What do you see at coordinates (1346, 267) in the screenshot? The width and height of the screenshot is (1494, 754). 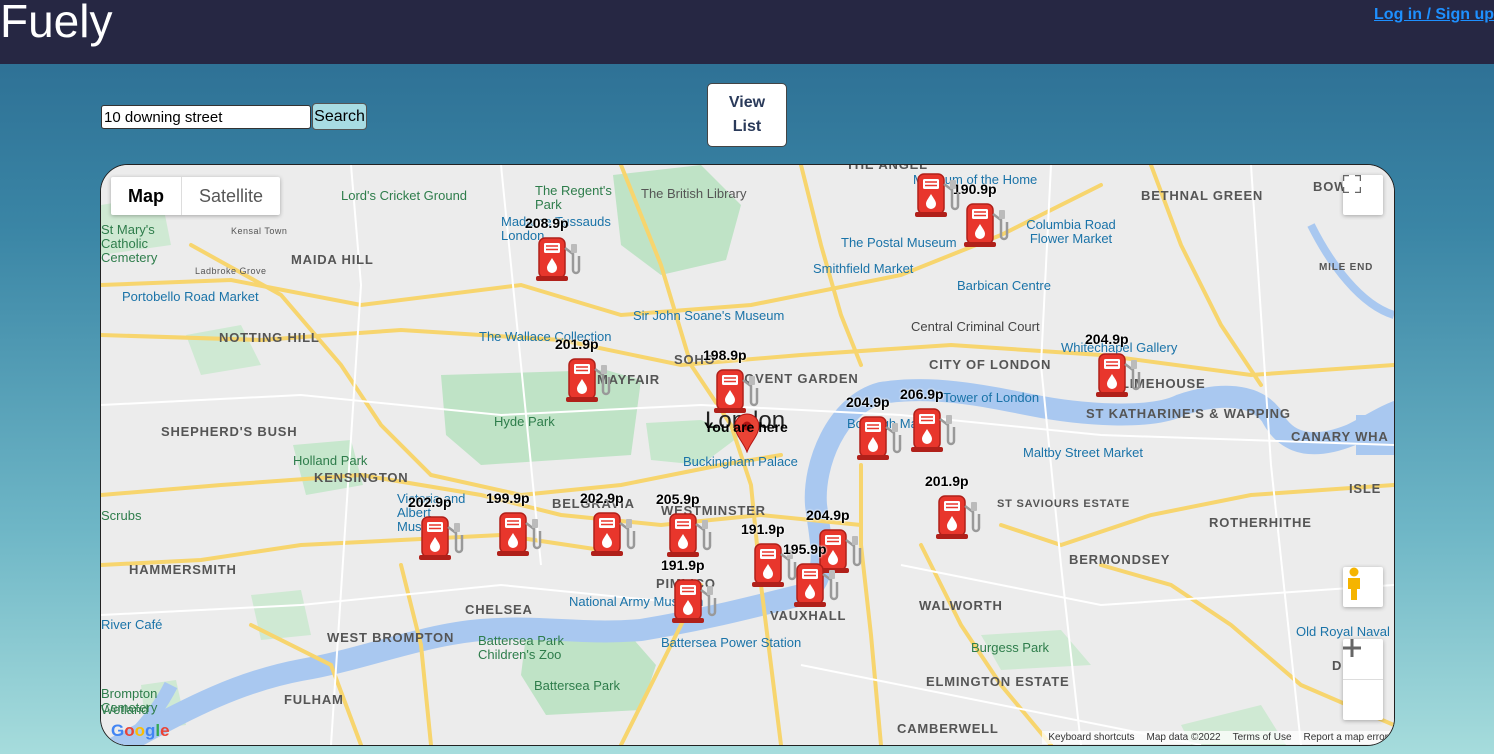 I see `area-label: MILE END` at bounding box center [1346, 267].